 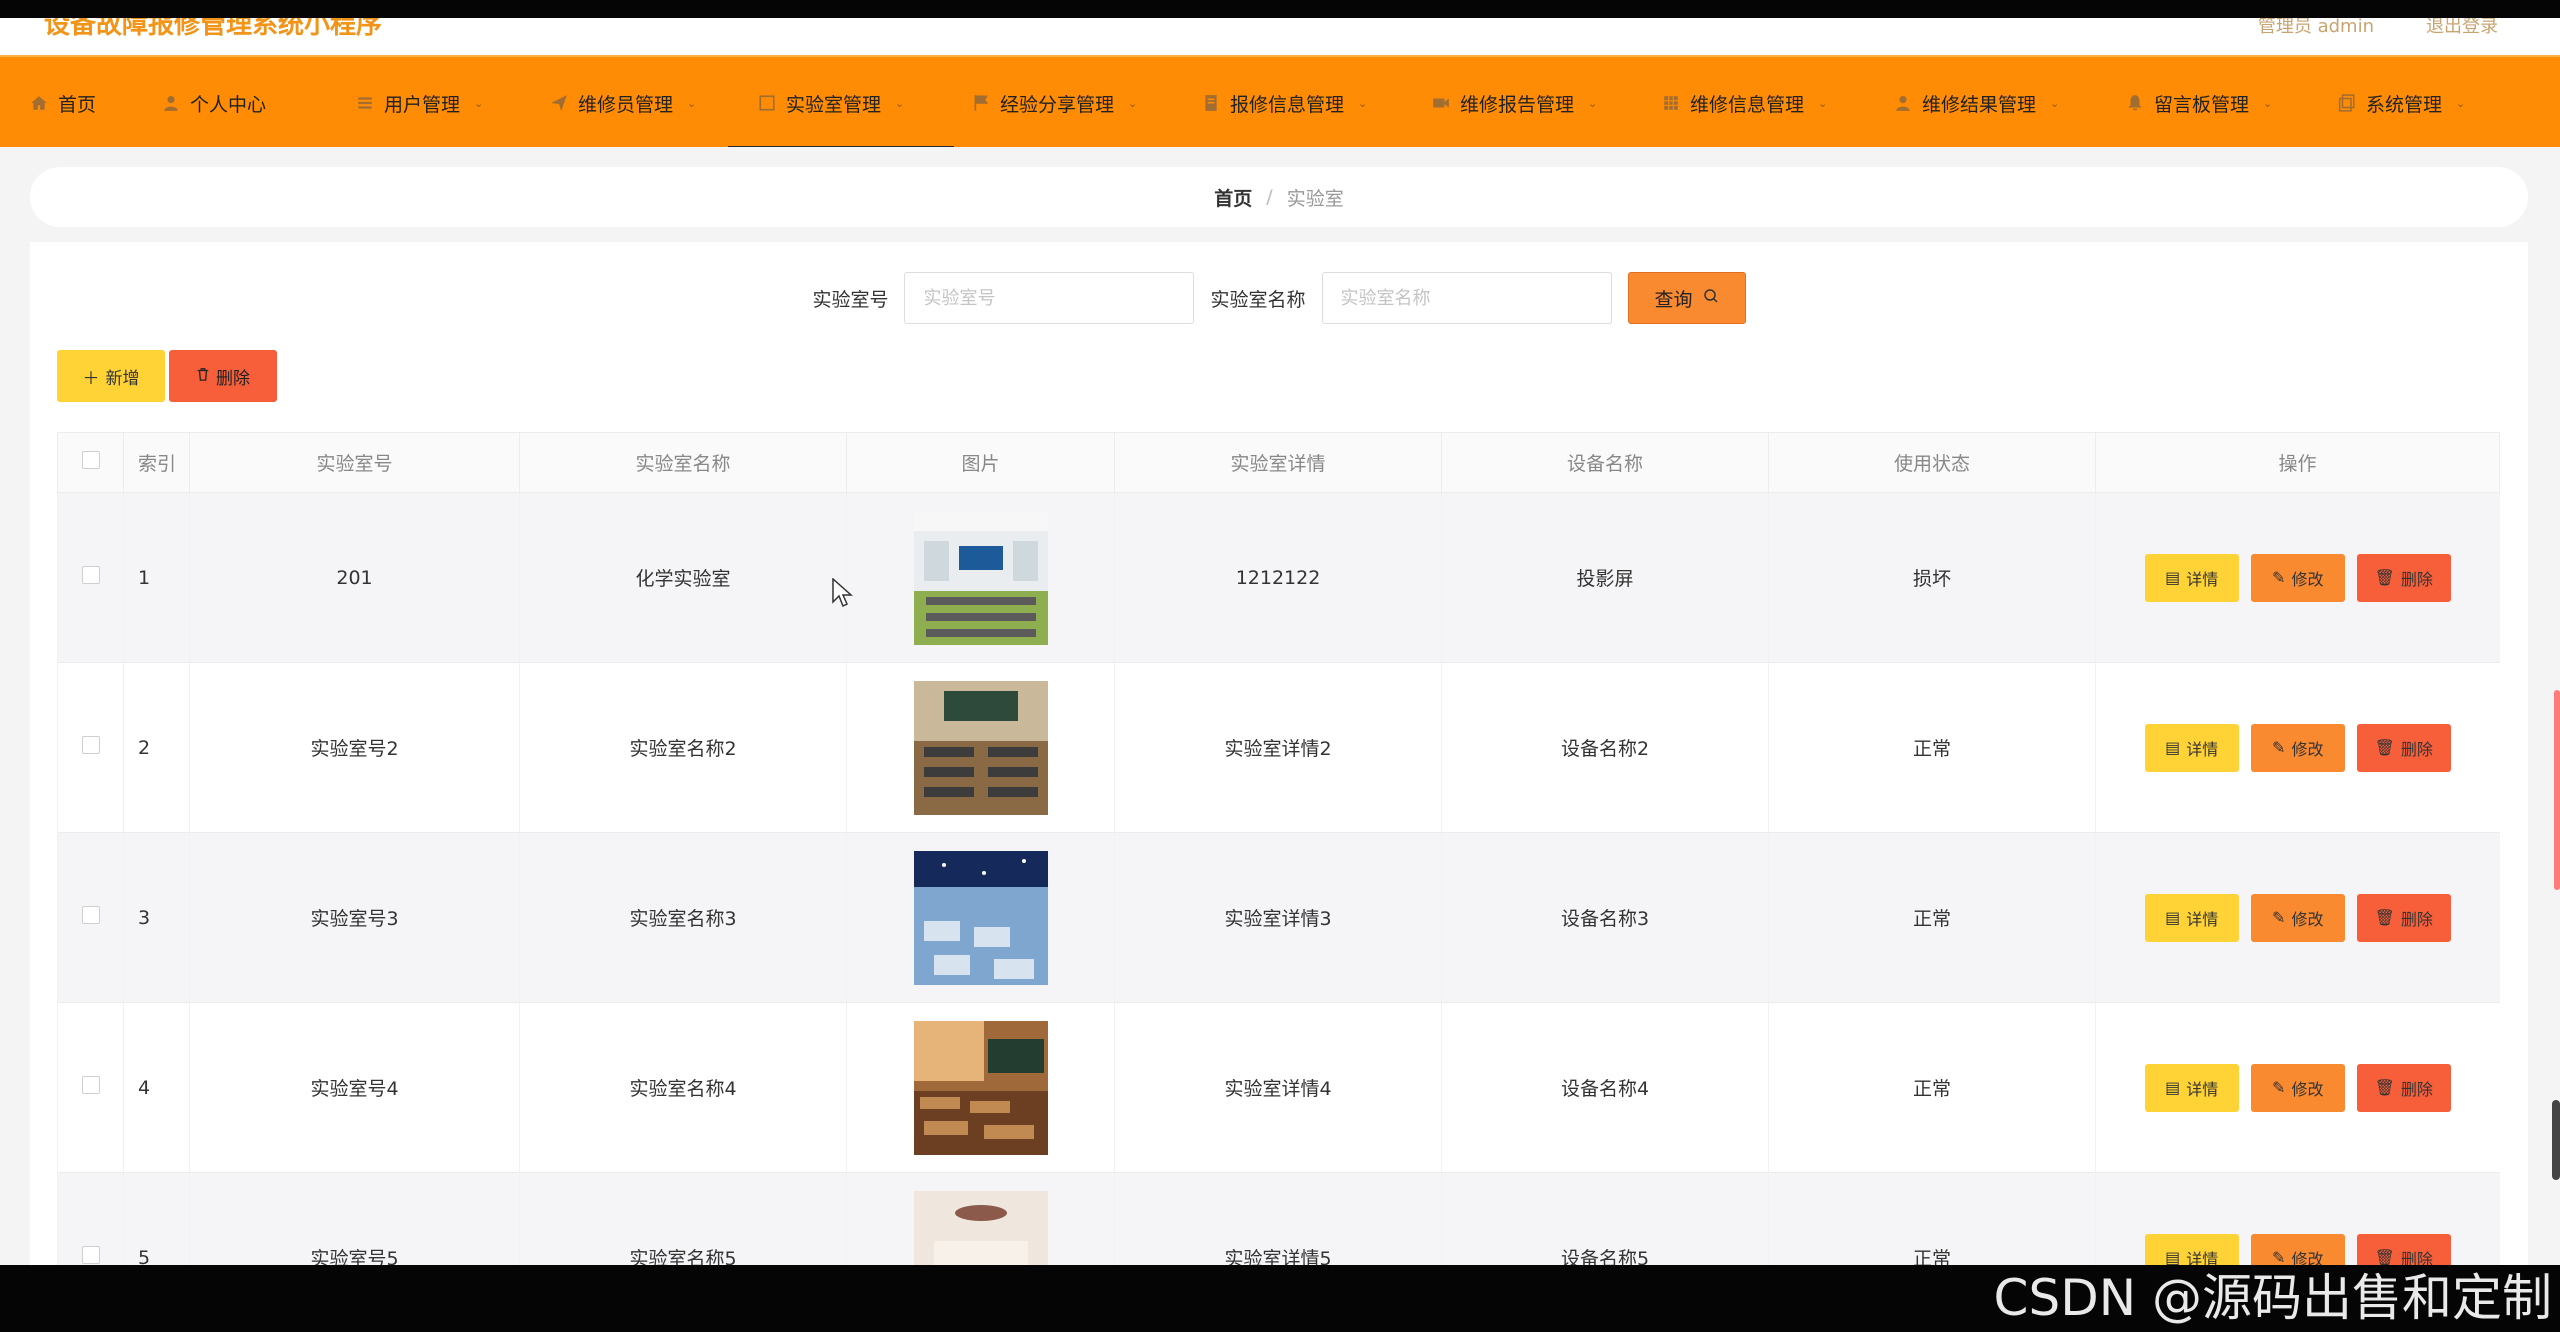 I want to click on nav-item-repair-info: 报修信息管理 ⌄, so click(x=1284, y=103).